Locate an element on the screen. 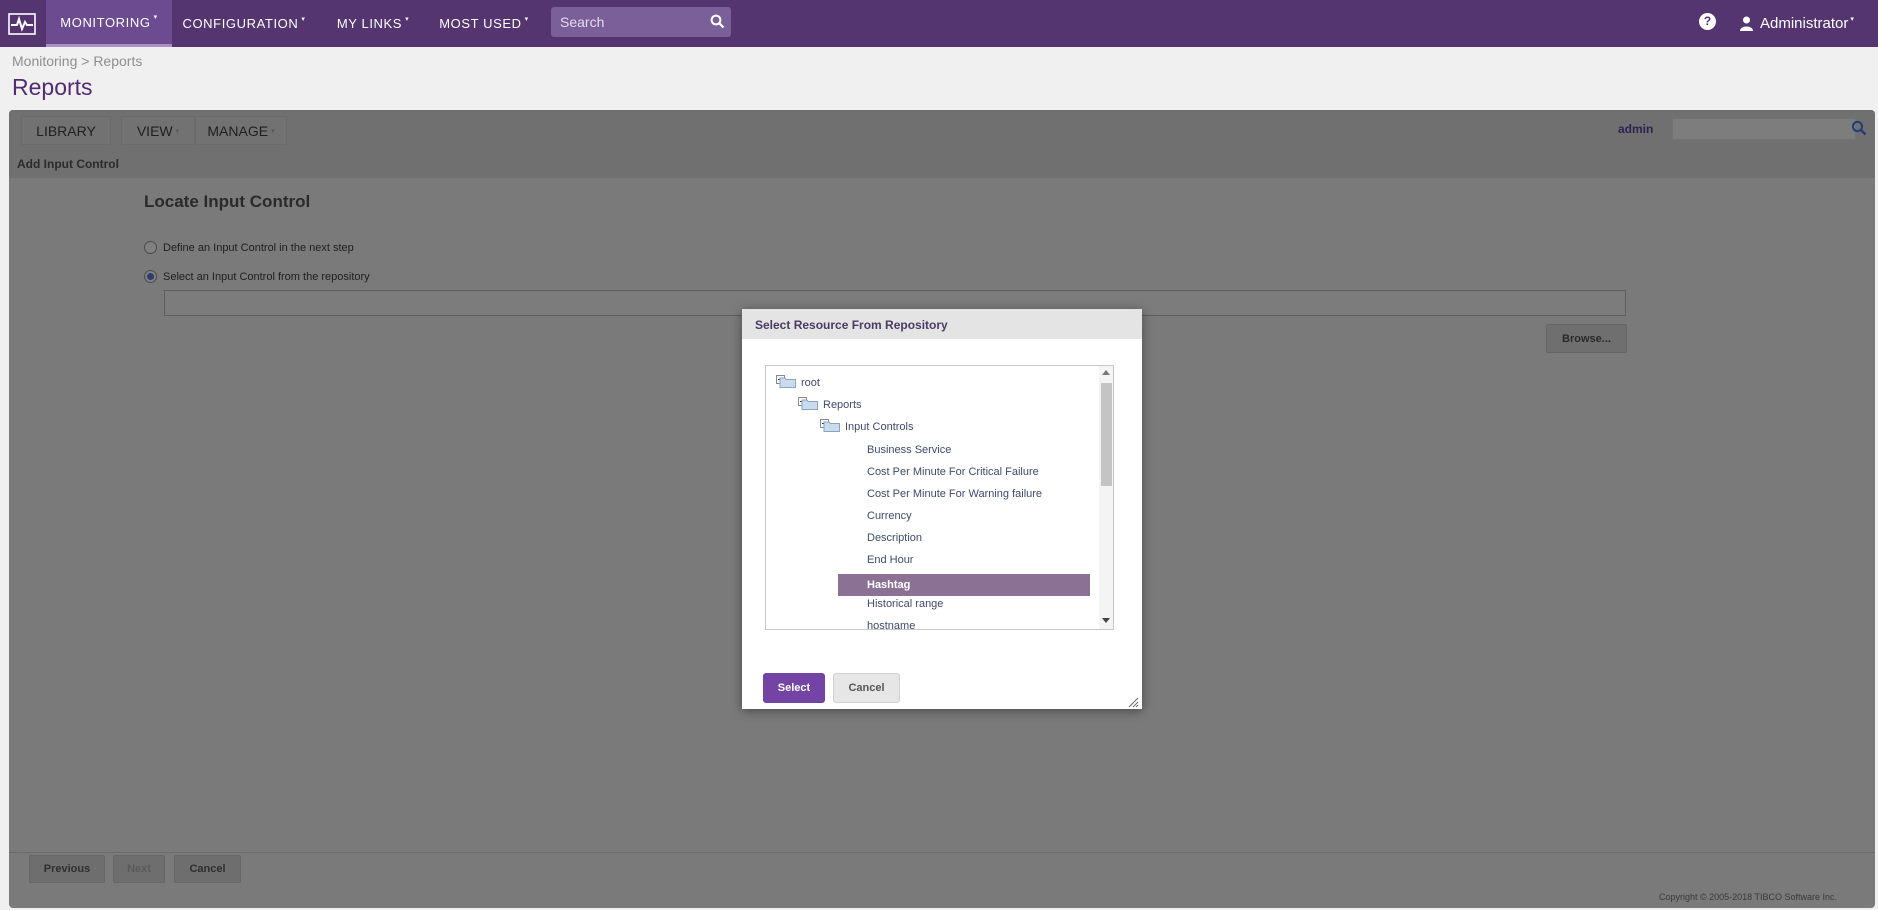 The height and width of the screenshot is (910, 1878). radio-select is located at coordinates (150, 276).